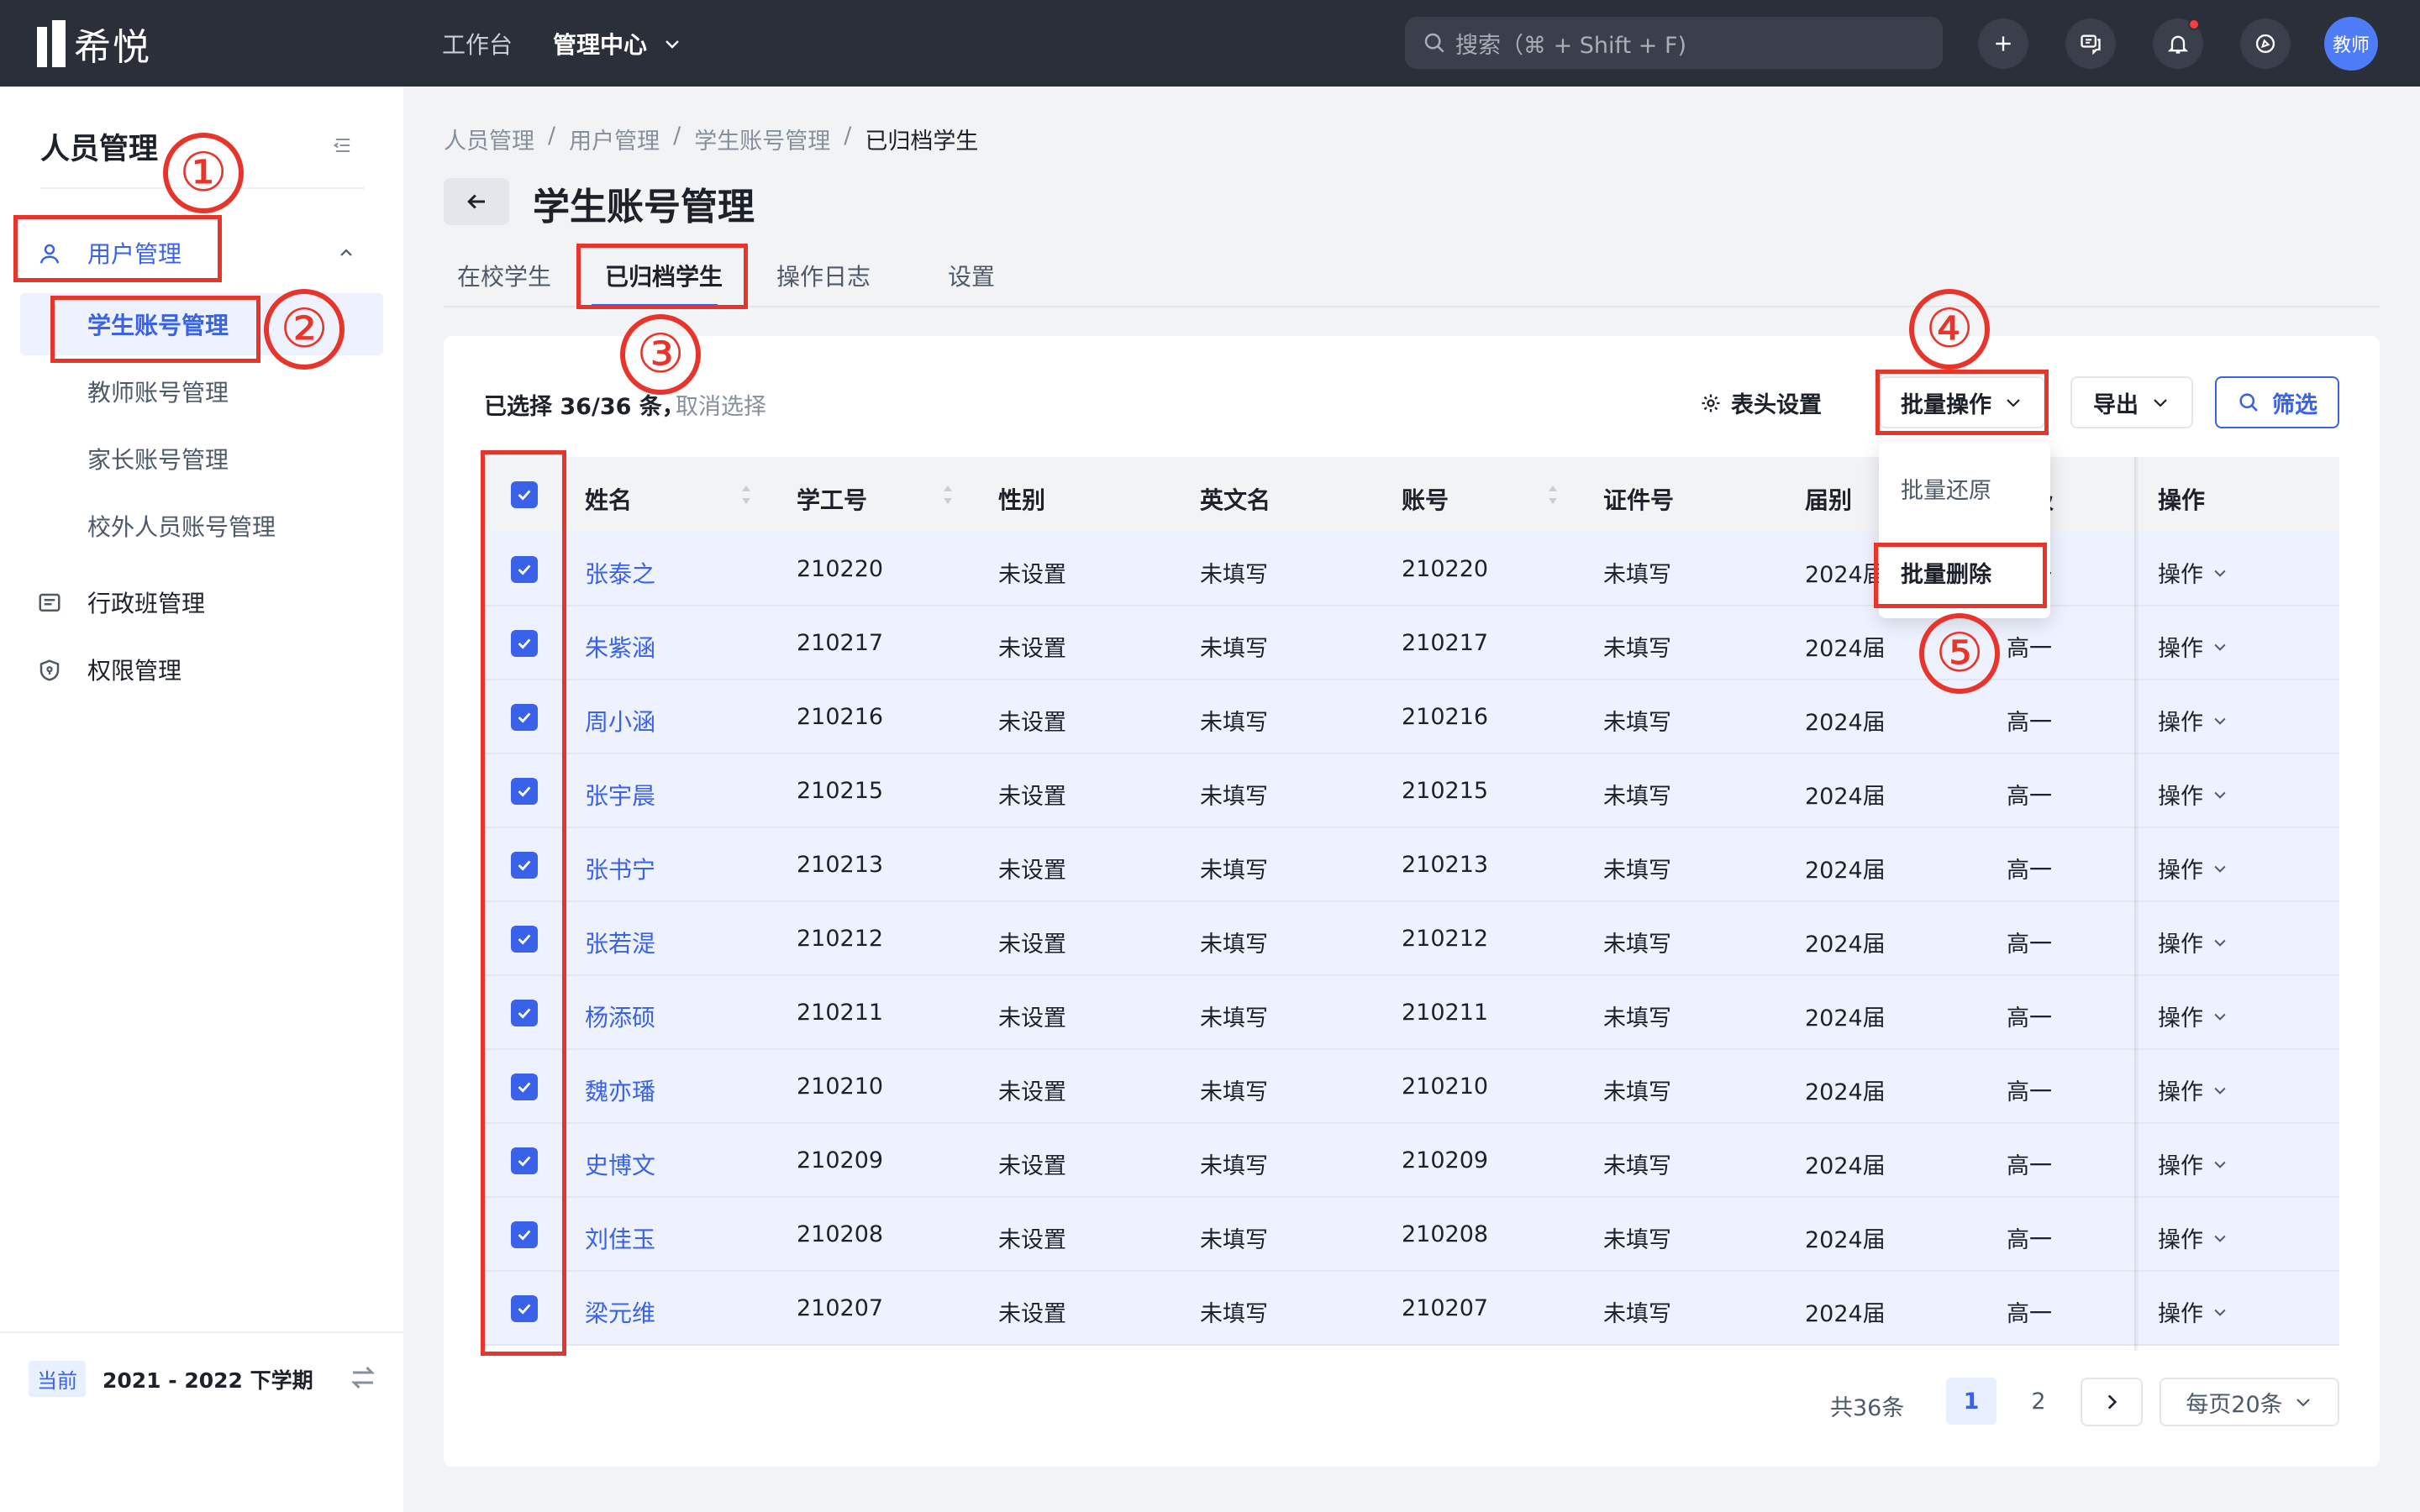 This screenshot has width=2420, height=1512. I want to click on table-row: 杨添硕 210211 未设置 未填写 210211 未填写 2024届 高一 操作, so click(1411, 1013).